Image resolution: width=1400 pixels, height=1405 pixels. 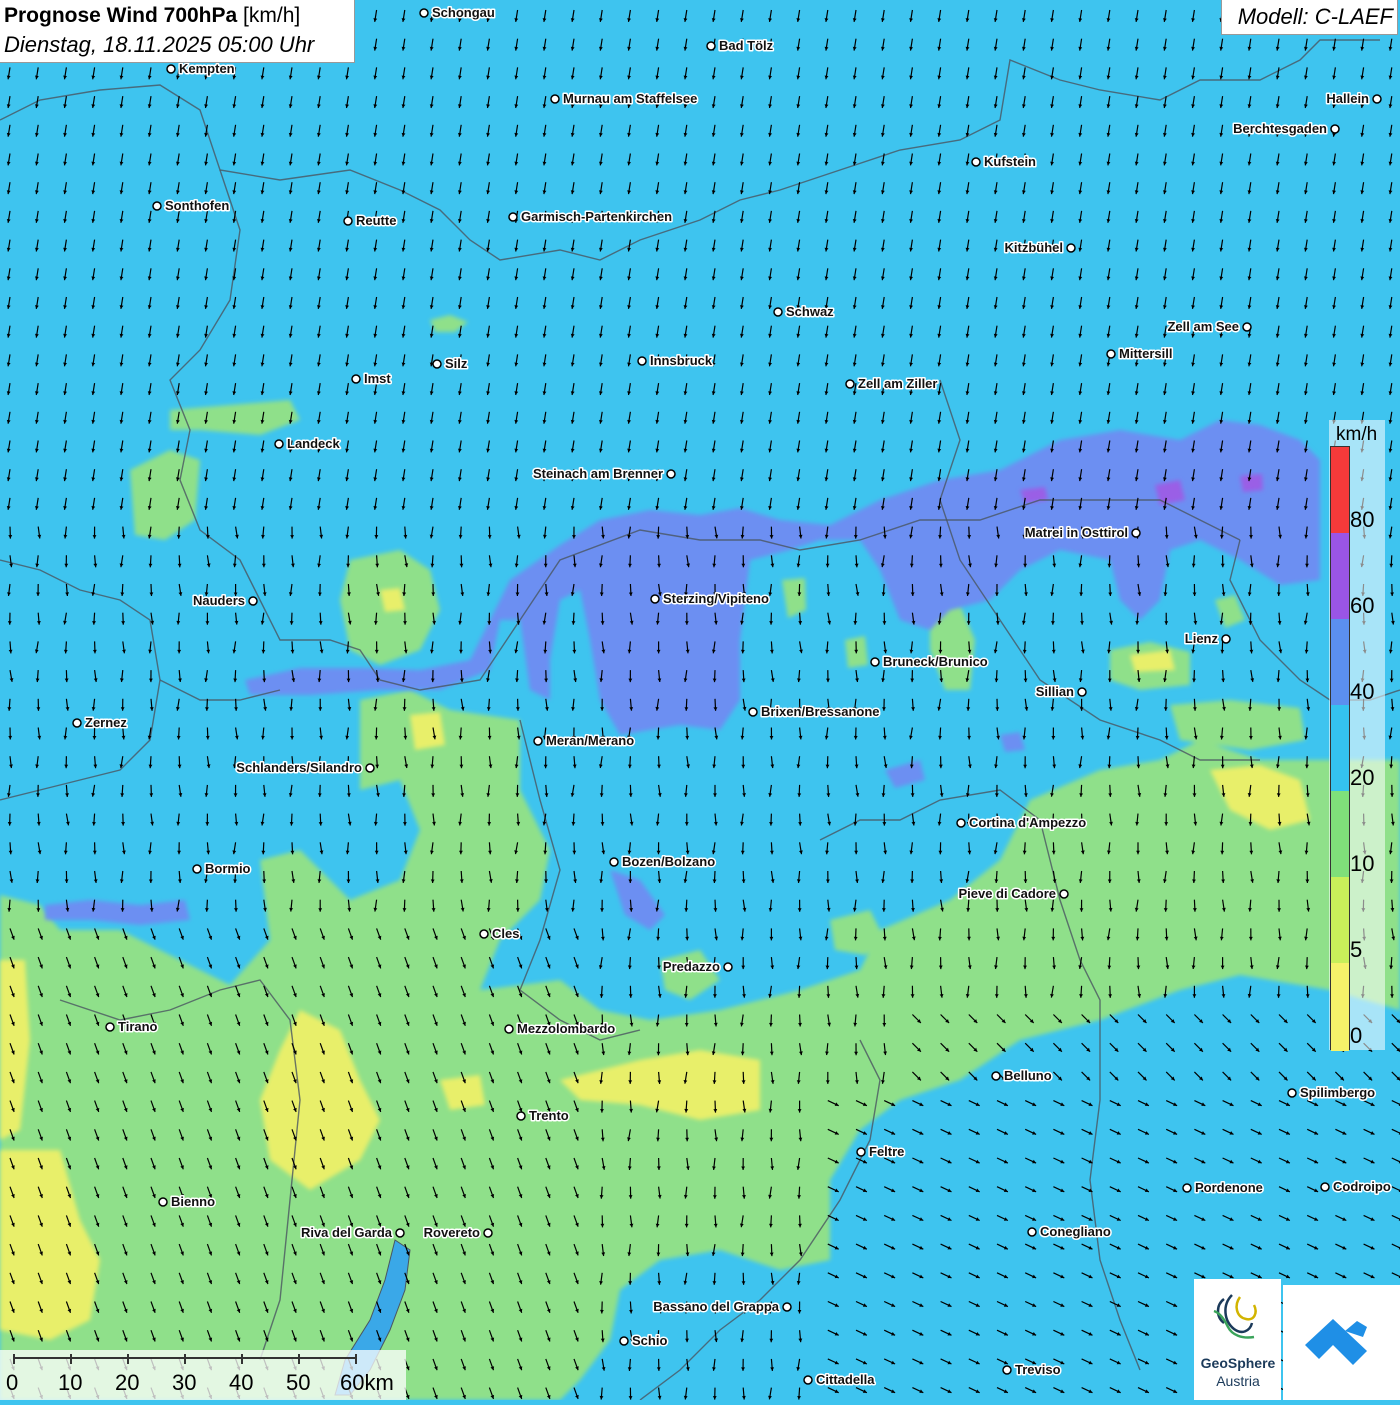 I want to click on city-label: Bad Tölz, so click(x=746, y=45).